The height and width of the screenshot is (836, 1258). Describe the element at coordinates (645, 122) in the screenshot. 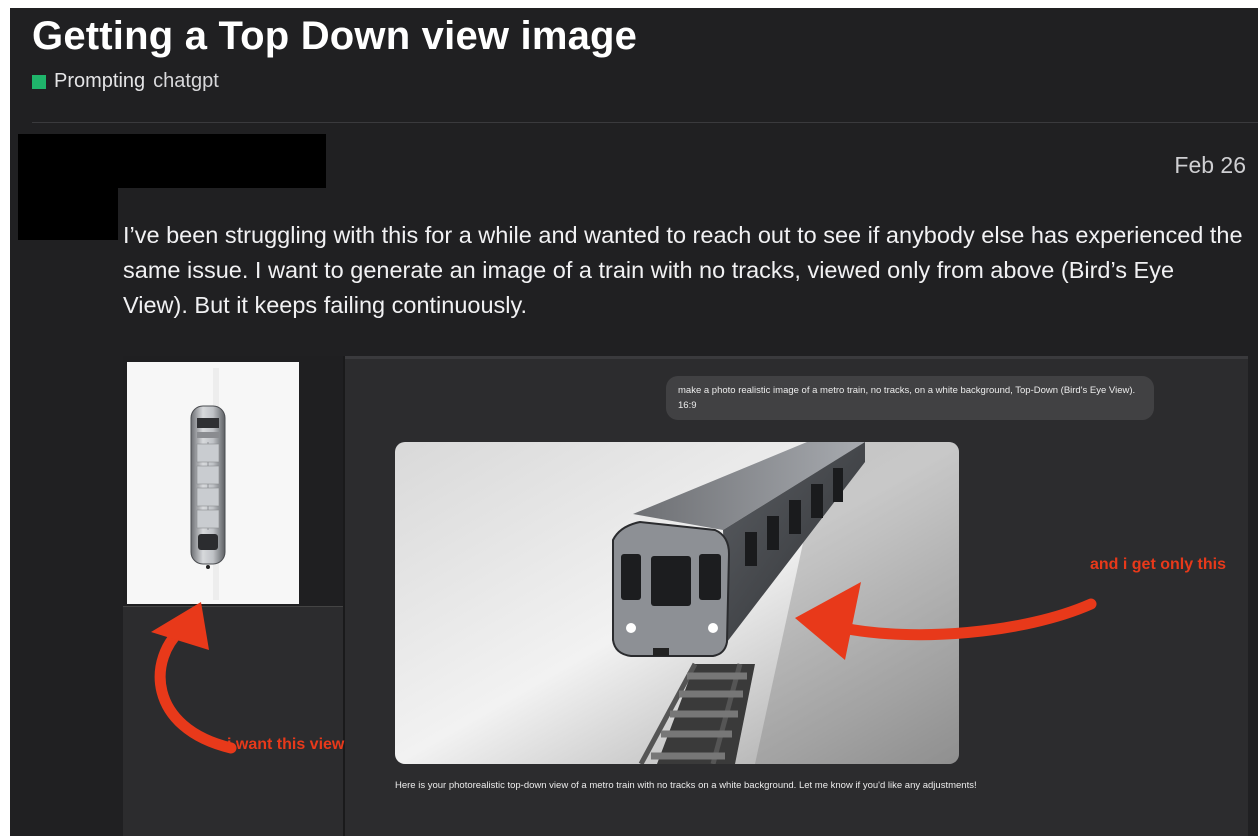

I see `divider` at that location.